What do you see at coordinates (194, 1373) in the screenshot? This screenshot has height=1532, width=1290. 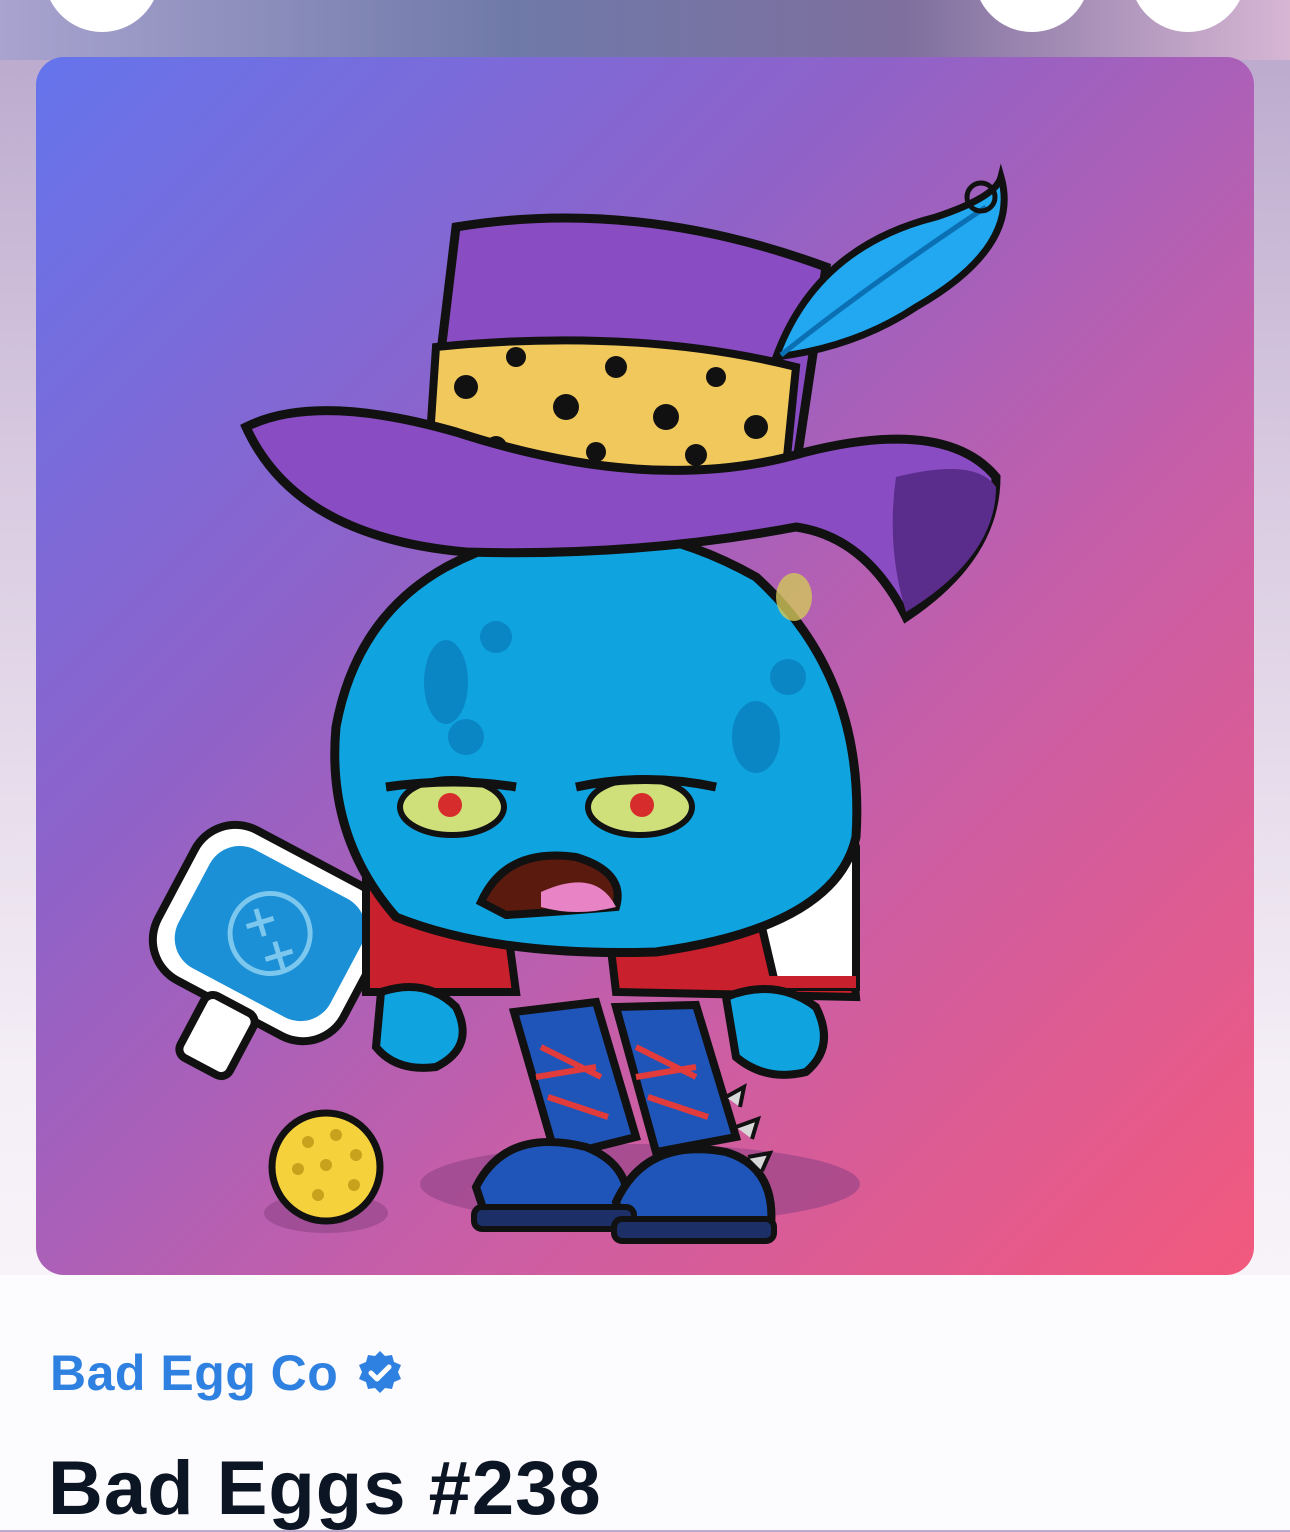 I see `collection-name: Bad Egg Co` at bounding box center [194, 1373].